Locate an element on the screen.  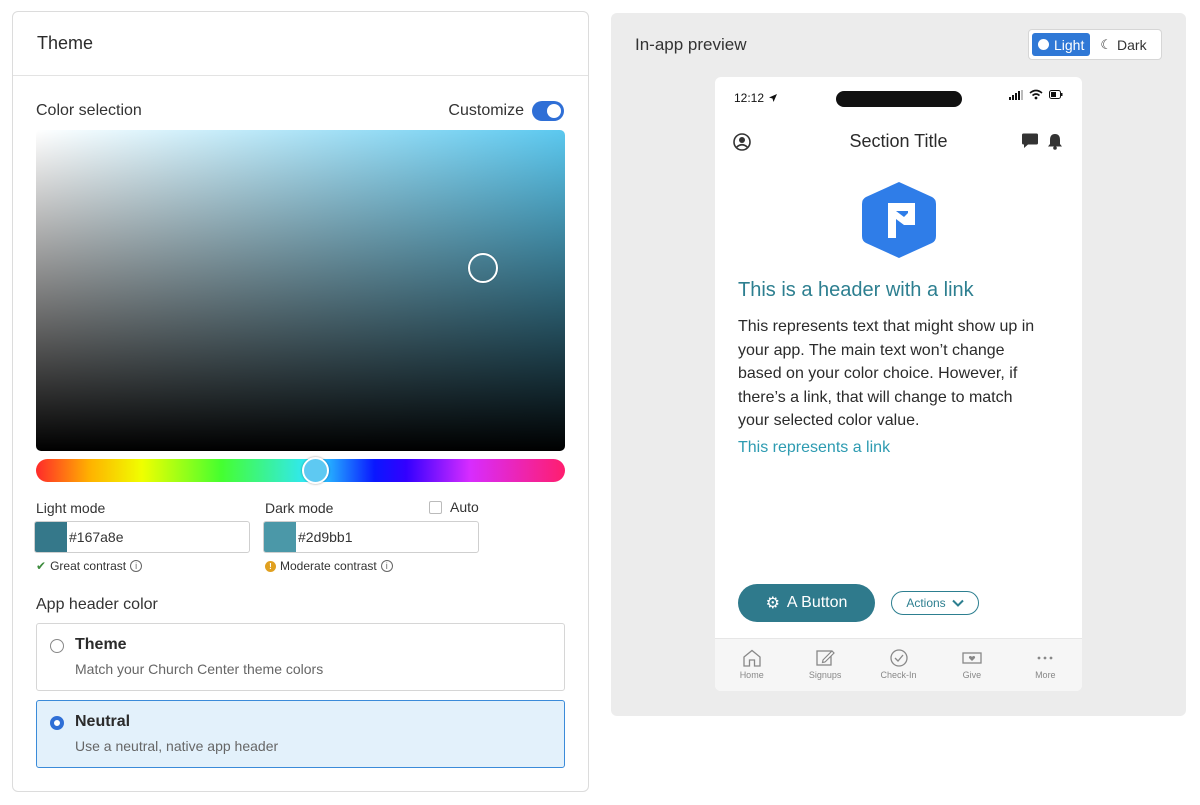
header-link: This is a header with a link is located at coordinates (856, 290).